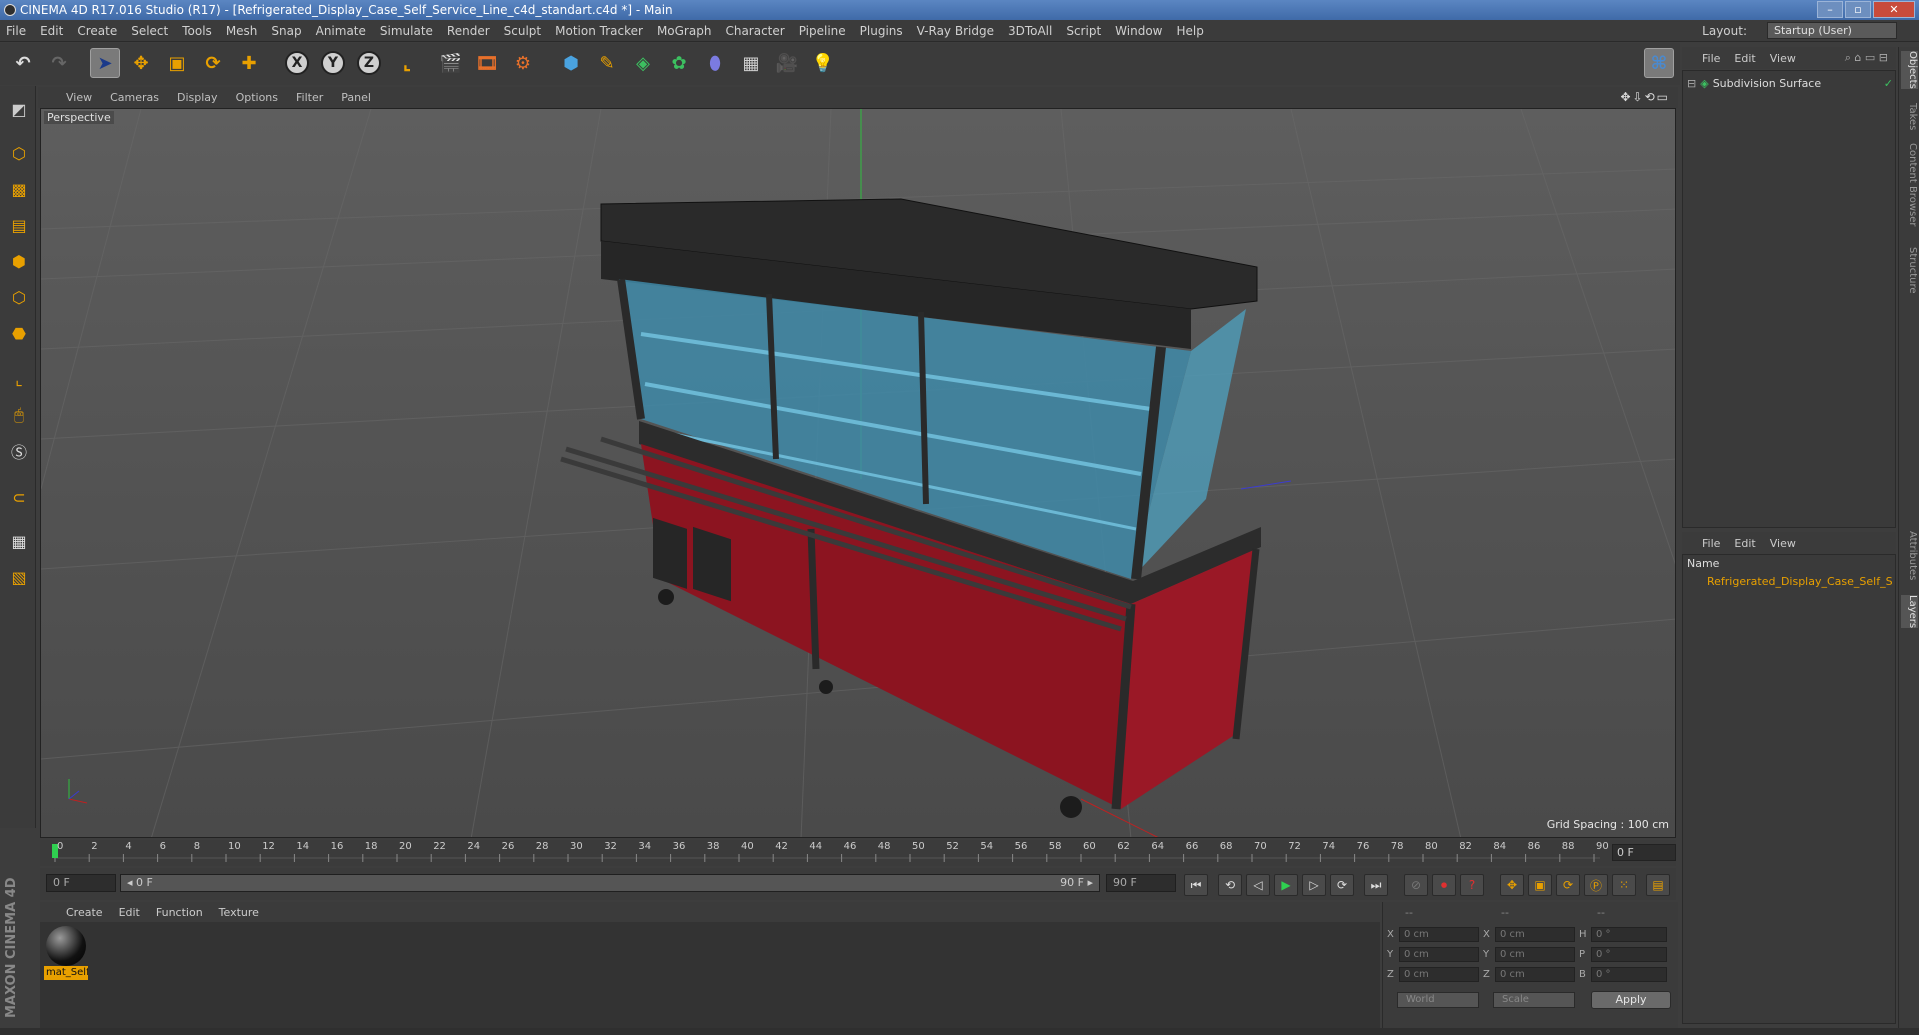 This screenshot has width=1919, height=1035. I want to click on next-key-icon: ⟳, so click(1342, 885).